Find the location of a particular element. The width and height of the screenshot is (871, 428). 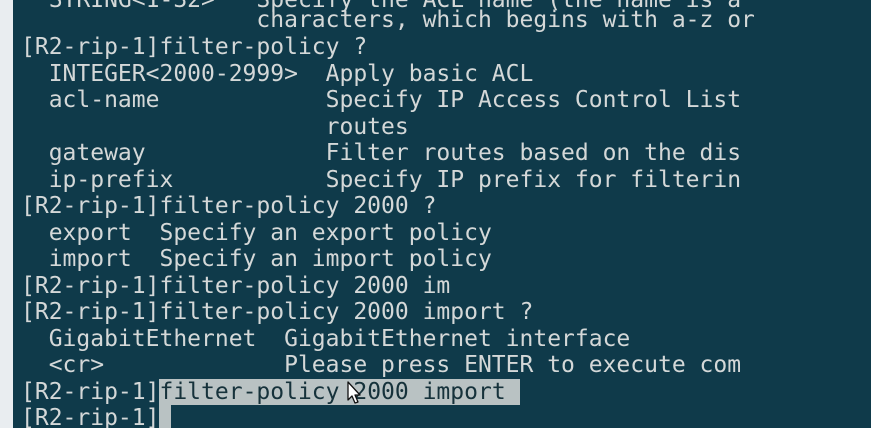

terminal-line: [R2-rip-1]filter-policy 2000 im is located at coordinates (236, 286).